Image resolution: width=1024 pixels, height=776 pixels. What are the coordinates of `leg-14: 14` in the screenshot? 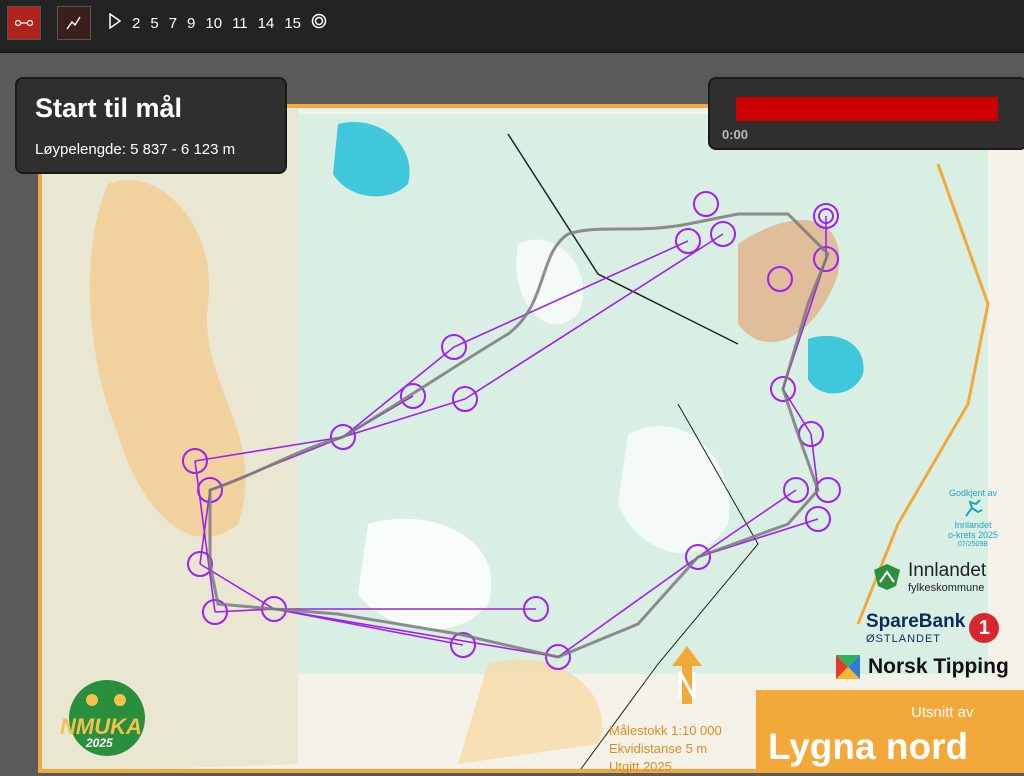 It's located at (266, 23).